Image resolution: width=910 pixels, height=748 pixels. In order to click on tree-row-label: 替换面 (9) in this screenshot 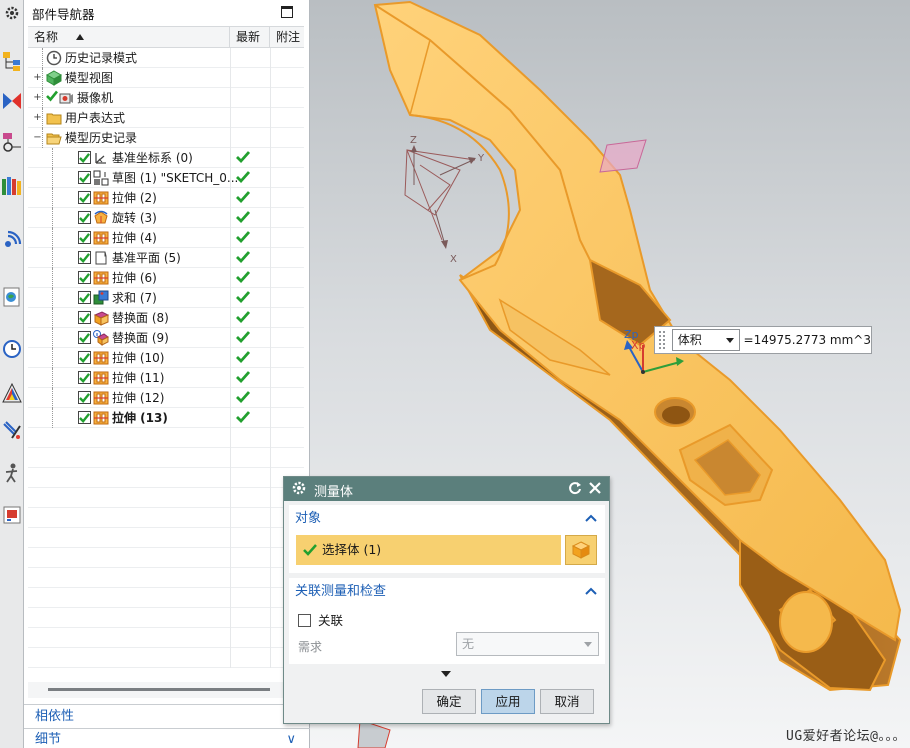, I will do `click(140, 338)`.